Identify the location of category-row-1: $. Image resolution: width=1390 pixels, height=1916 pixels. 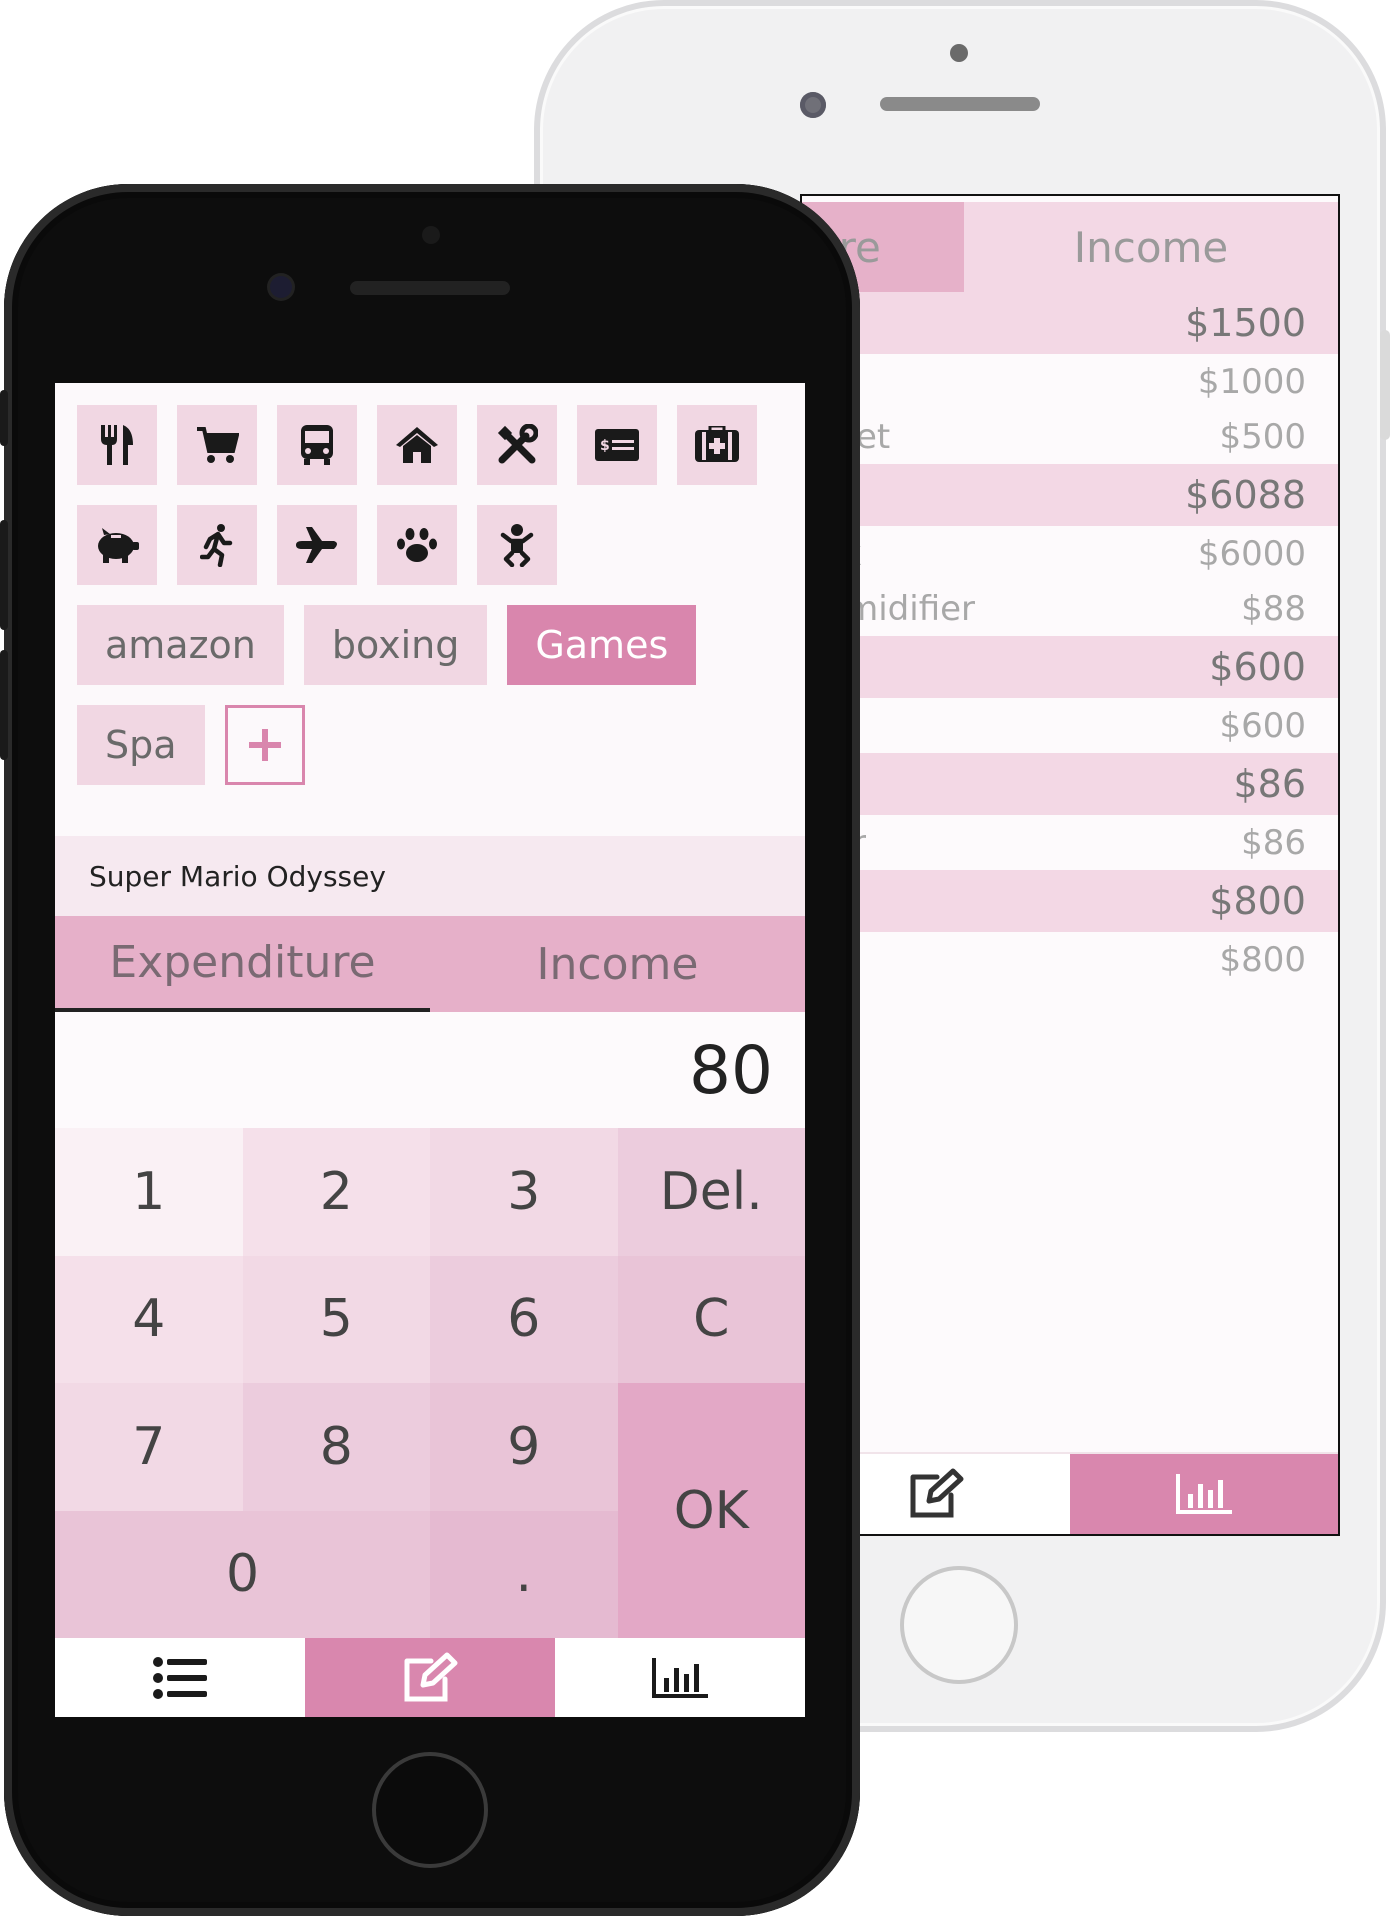
(417, 445).